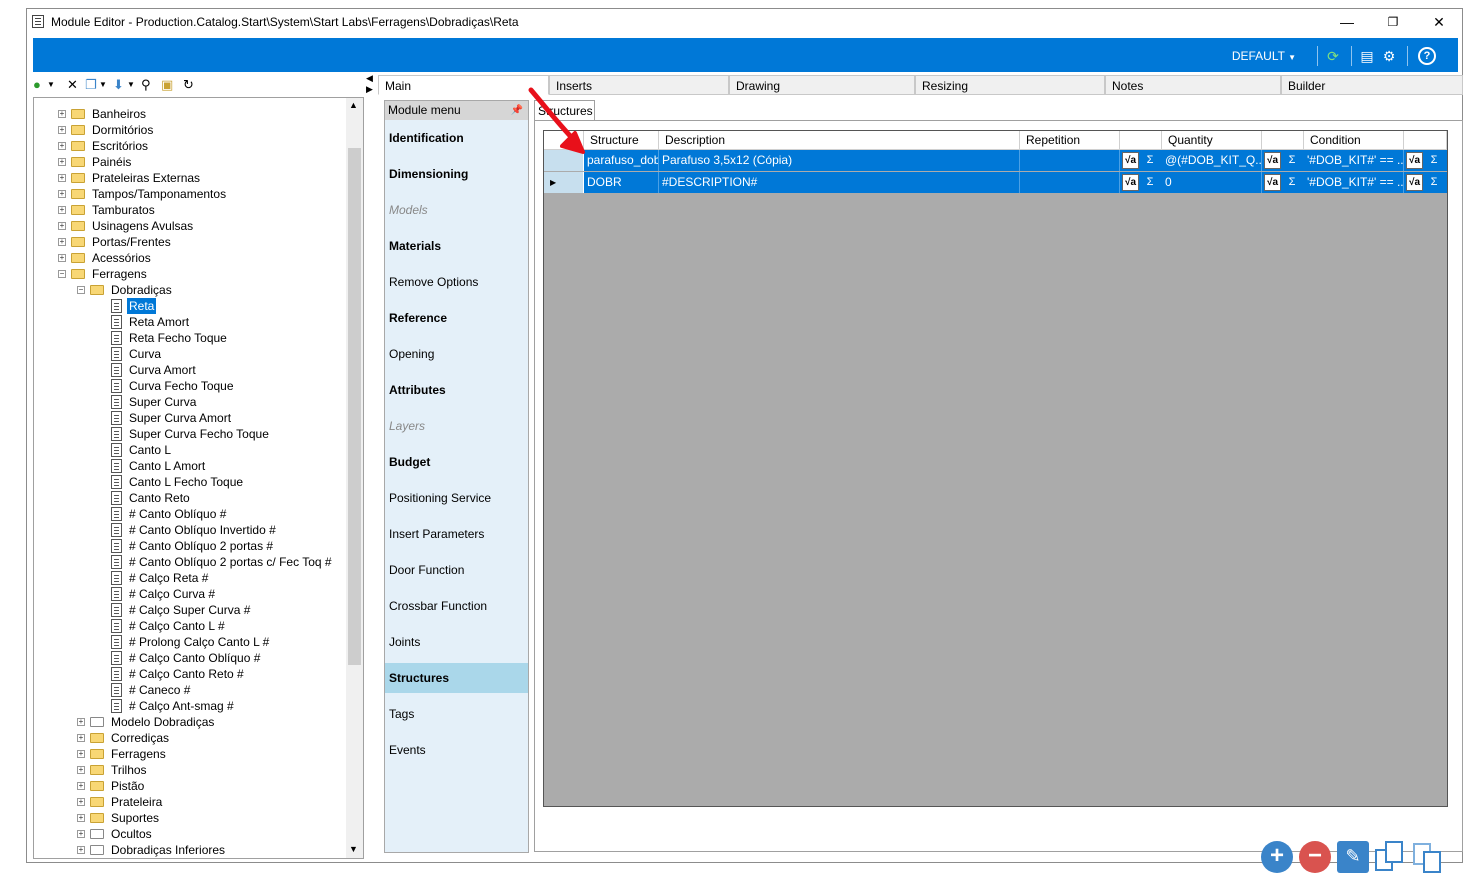  Describe the element at coordinates (456, 642) in the screenshot. I see `menu-item-joints: Joints` at that location.